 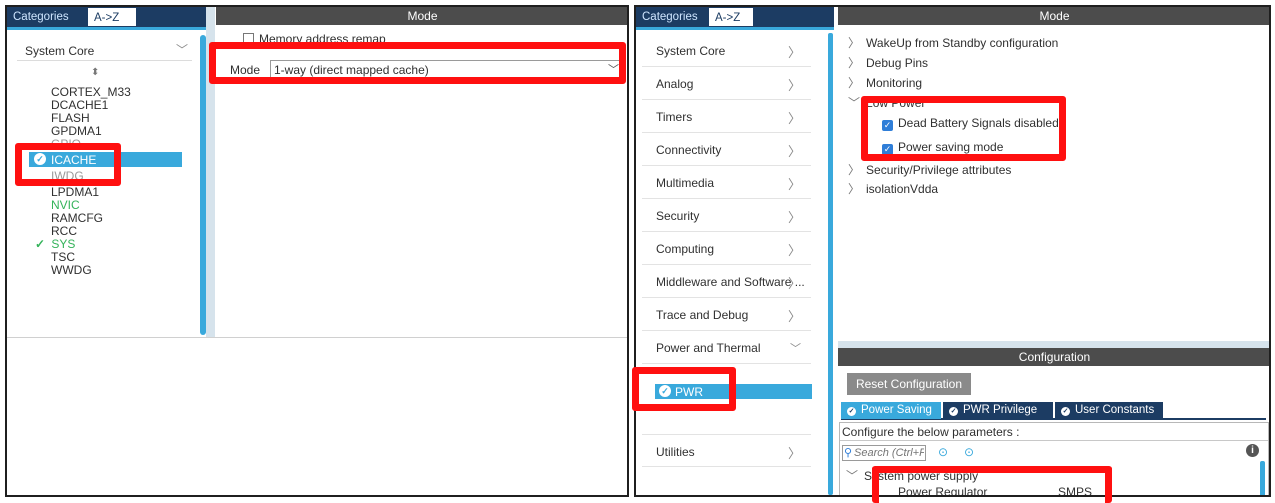 What do you see at coordinates (886, 102) in the screenshot?
I see `tree-item-expanded: ﹀ Low Power` at bounding box center [886, 102].